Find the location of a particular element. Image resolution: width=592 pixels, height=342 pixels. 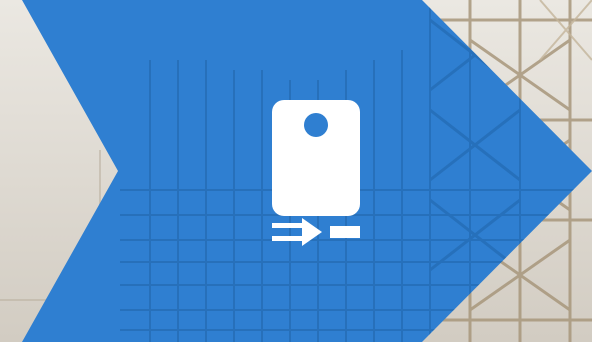

arrow-right-icon is located at coordinates (297, 232).